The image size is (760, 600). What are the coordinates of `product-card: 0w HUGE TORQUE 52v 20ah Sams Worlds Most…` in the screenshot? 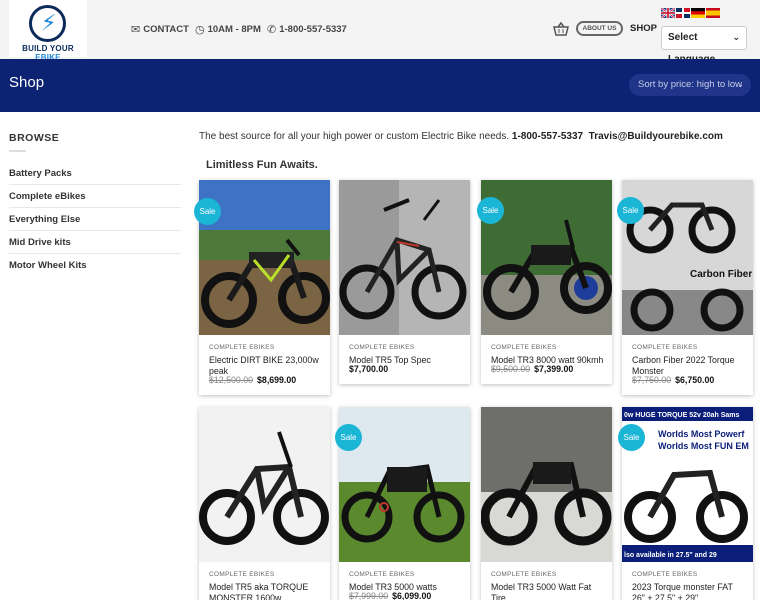 It's located at (685, 503).